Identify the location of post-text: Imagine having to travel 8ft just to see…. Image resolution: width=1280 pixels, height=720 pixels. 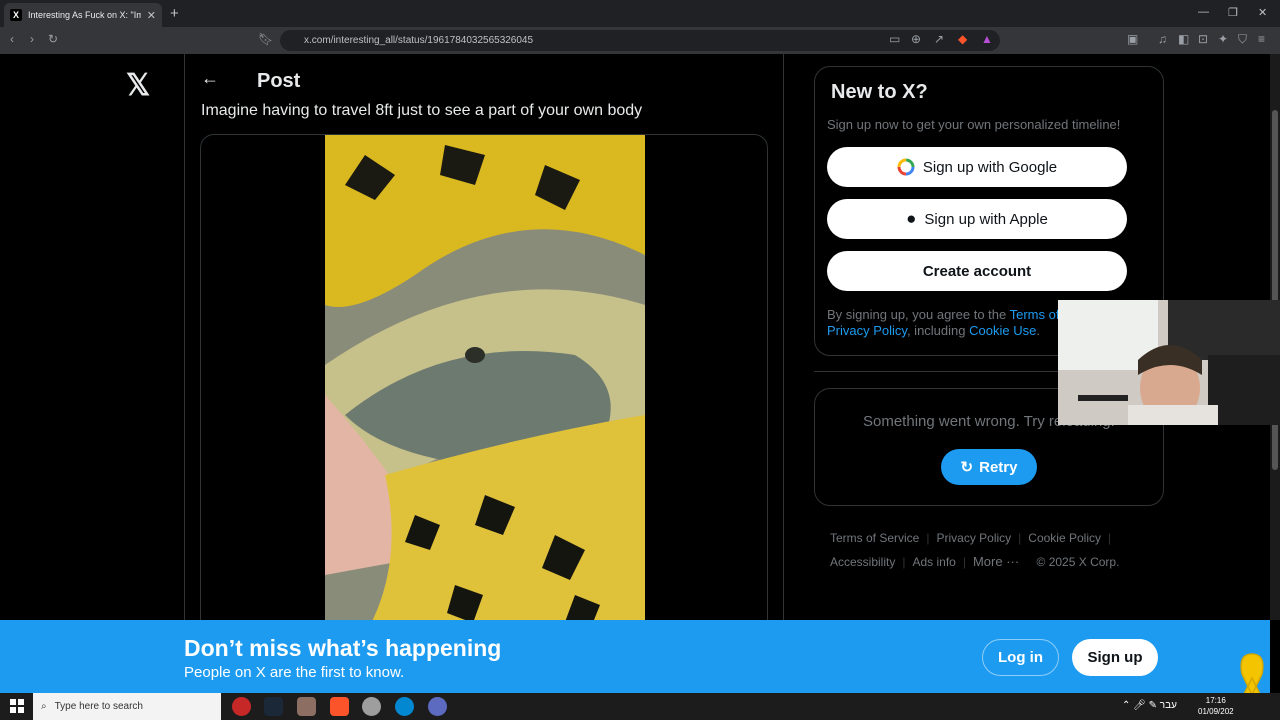
(422, 110).